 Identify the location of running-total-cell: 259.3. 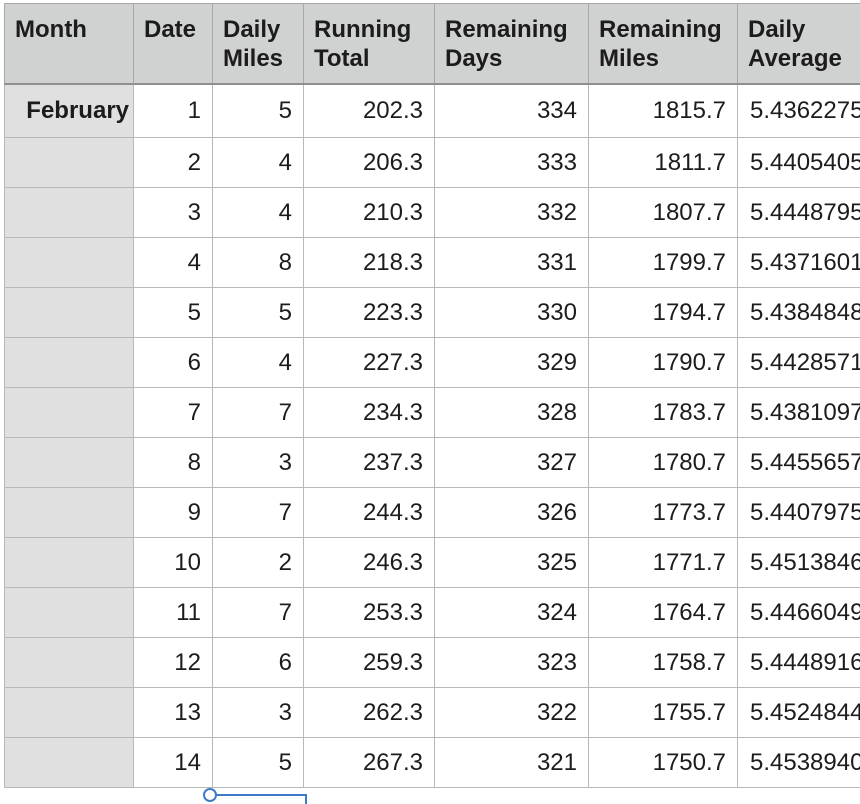
(369, 662).